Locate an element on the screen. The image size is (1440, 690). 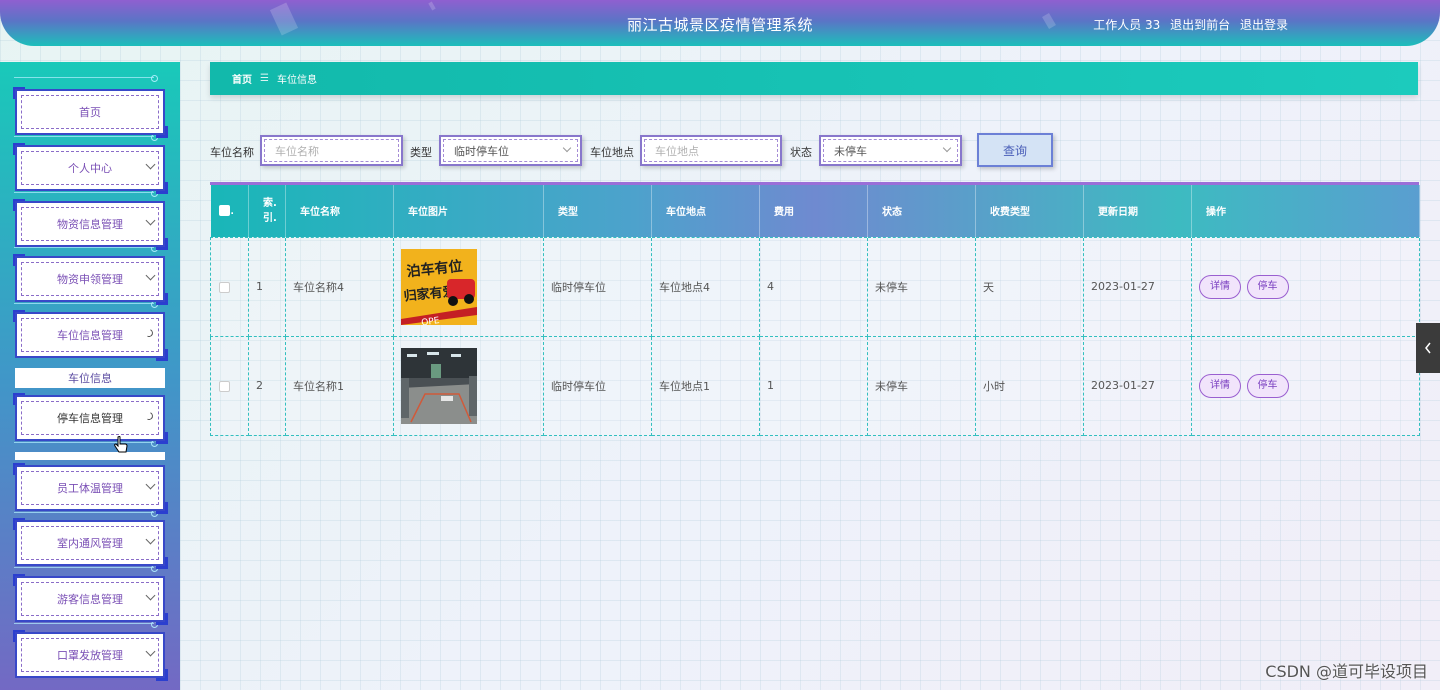
type-label: 类型 is located at coordinates (421, 152).